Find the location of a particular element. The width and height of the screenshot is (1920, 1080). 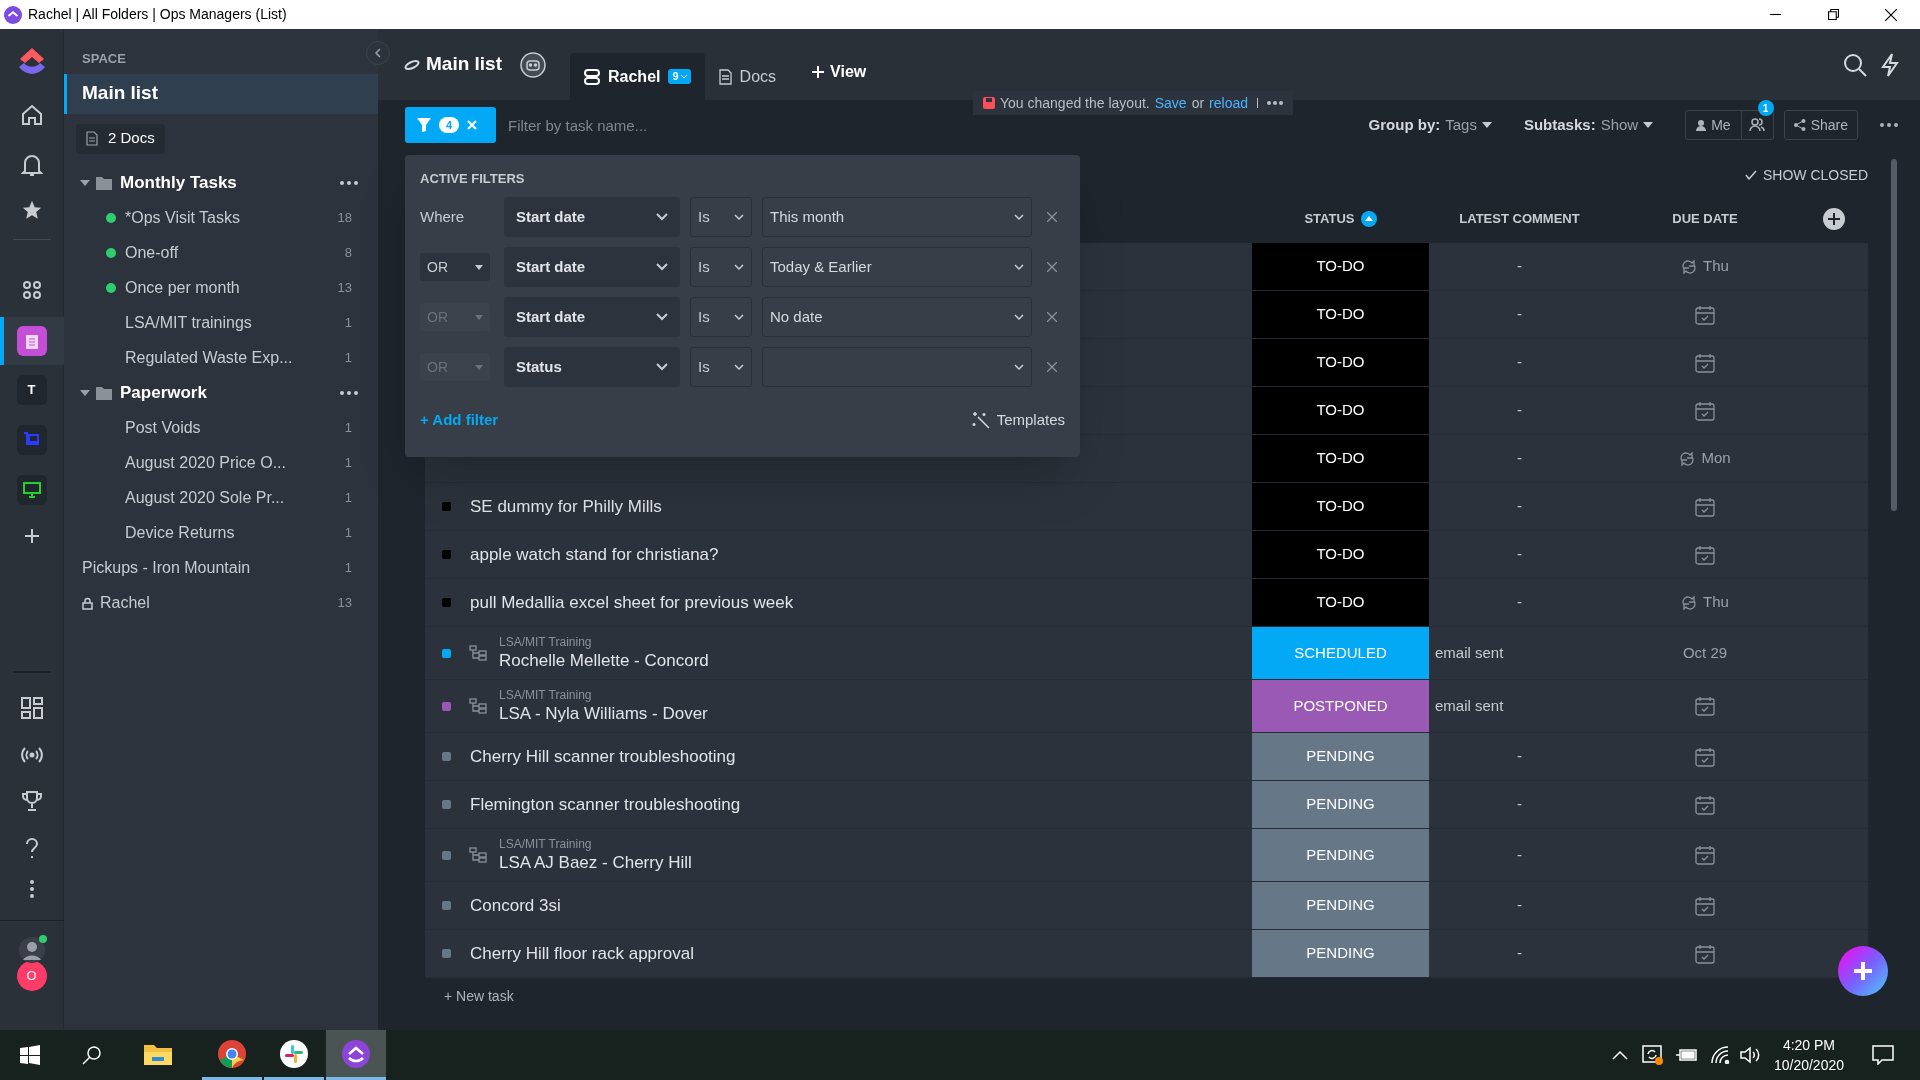

dashboard-icon is located at coordinates (31, 708).